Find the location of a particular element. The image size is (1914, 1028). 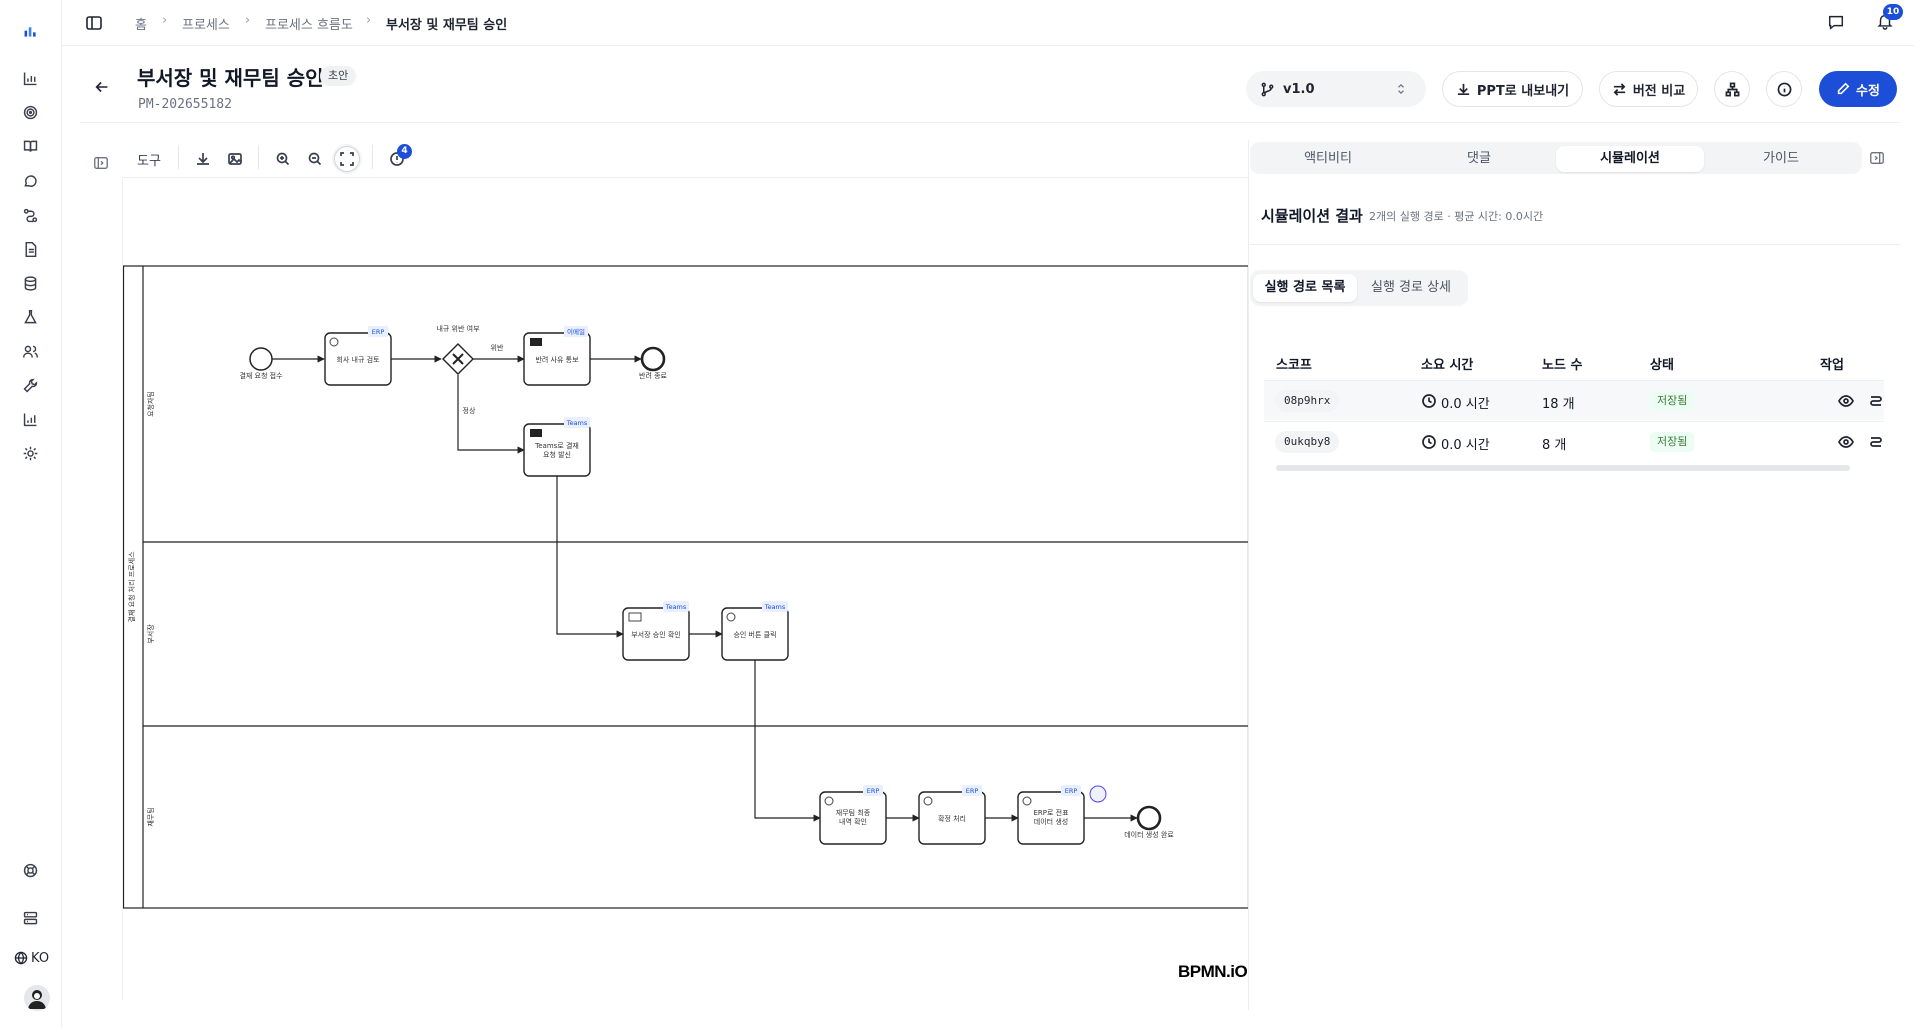

tag-label: 이메일 is located at coordinates (576, 331).